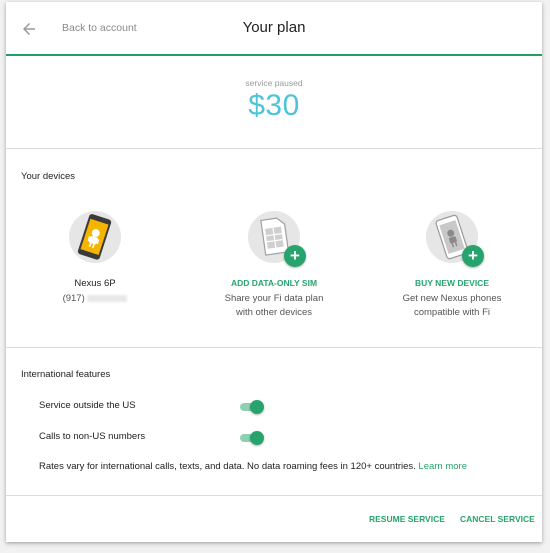 This screenshot has height=553, width=550. Describe the element at coordinates (452, 283) in the screenshot. I see `buy-new-device-link: BUY NEW DEVICE` at that location.